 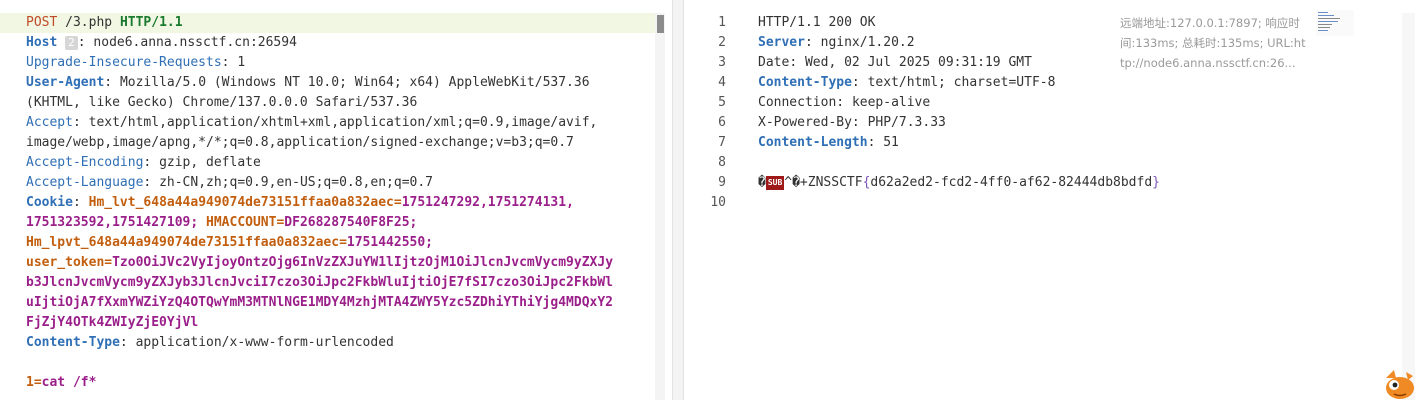 What do you see at coordinates (151, 22) in the screenshot?
I see `request-protocol: HTTP/1.1` at bounding box center [151, 22].